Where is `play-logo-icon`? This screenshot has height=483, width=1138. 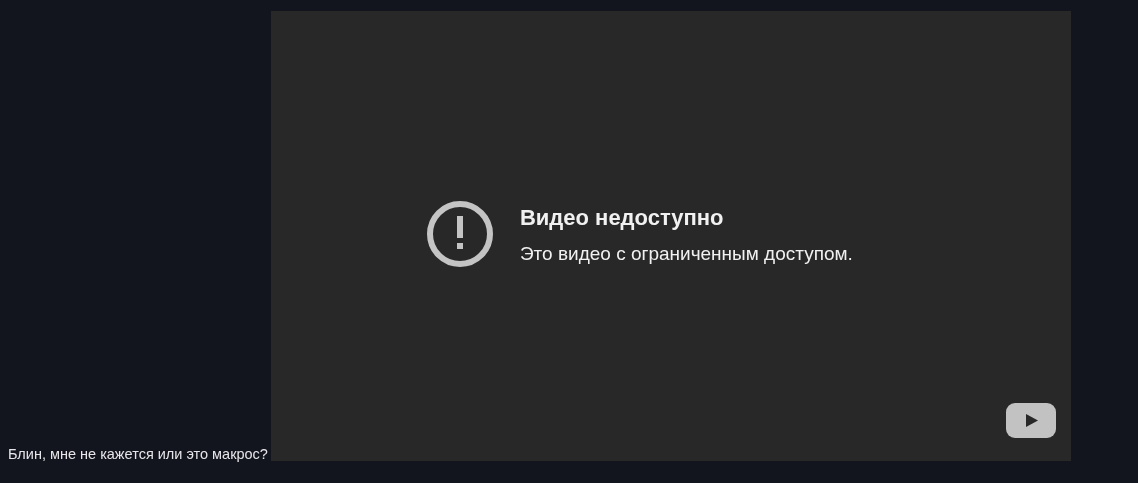
play-logo-icon is located at coordinates (1030, 420).